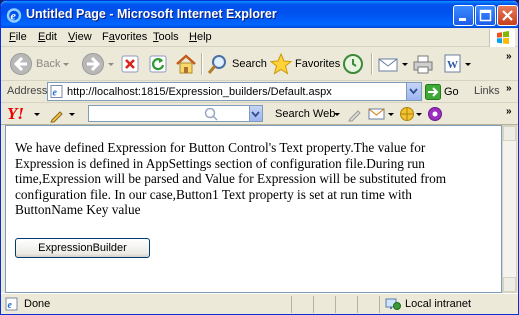  I want to click on expression-builder-button: ExpressionBuilder, so click(82, 248).